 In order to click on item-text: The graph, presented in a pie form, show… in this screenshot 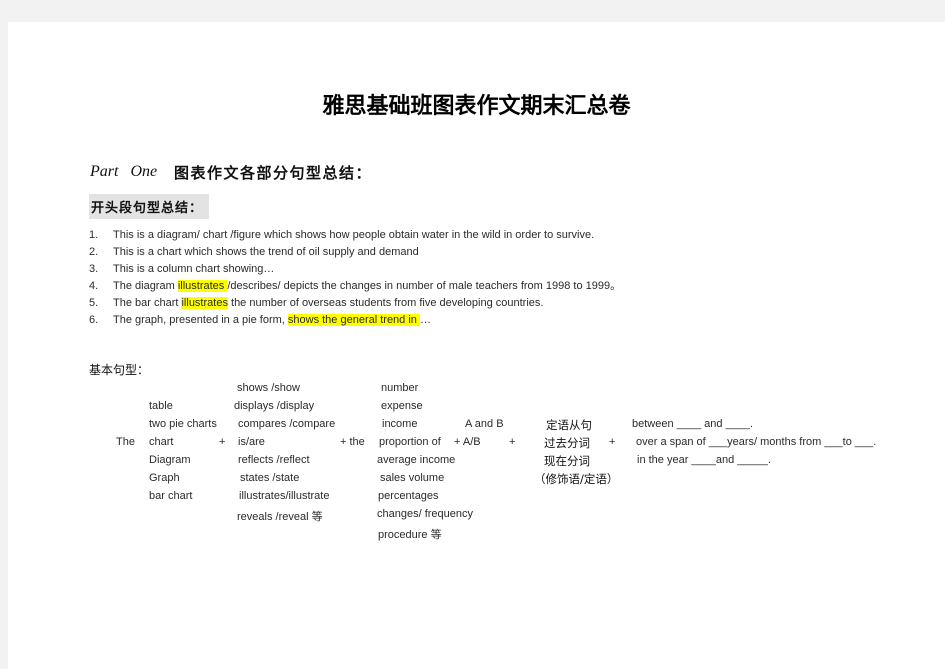, I will do `click(272, 320)`.